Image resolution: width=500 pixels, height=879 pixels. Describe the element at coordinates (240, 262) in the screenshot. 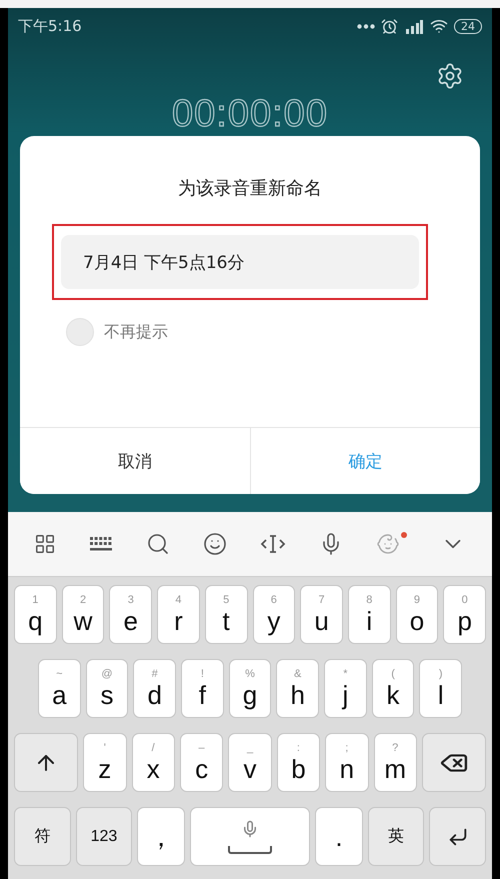

I see `name-input-field: 7月4日 下午5点16分` at that location.